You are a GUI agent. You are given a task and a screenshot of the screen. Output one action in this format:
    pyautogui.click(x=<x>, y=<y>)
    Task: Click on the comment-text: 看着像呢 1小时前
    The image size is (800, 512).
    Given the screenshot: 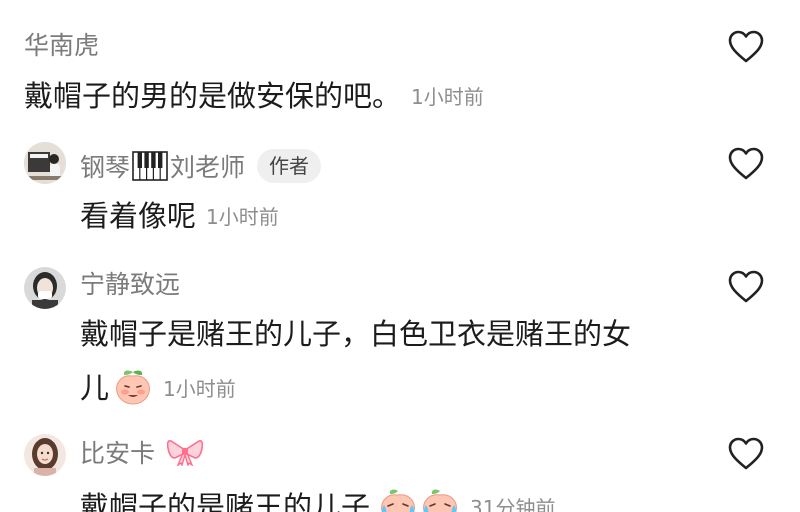 What is the action you would take?
    pyautogui.click(x=179, y=216)
    